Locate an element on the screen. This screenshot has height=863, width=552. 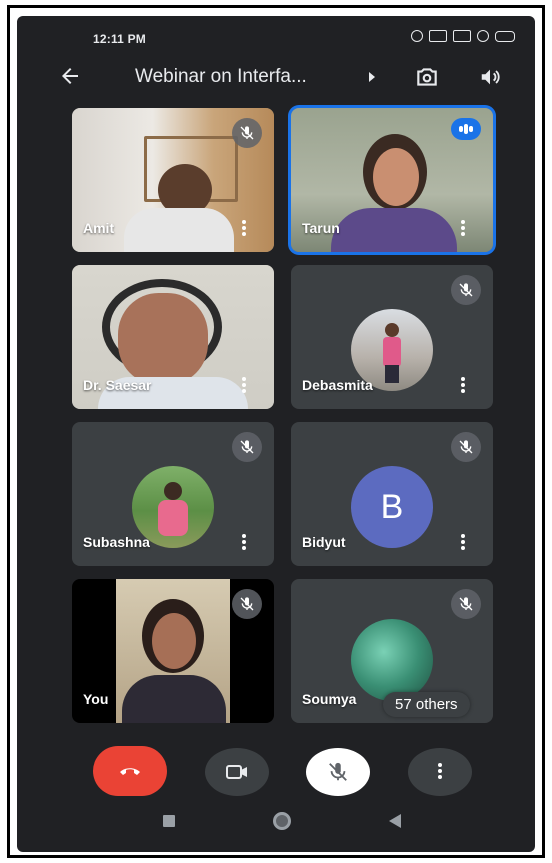
participant-tile: Dr. Saesar is located at coordinates (173, 337).